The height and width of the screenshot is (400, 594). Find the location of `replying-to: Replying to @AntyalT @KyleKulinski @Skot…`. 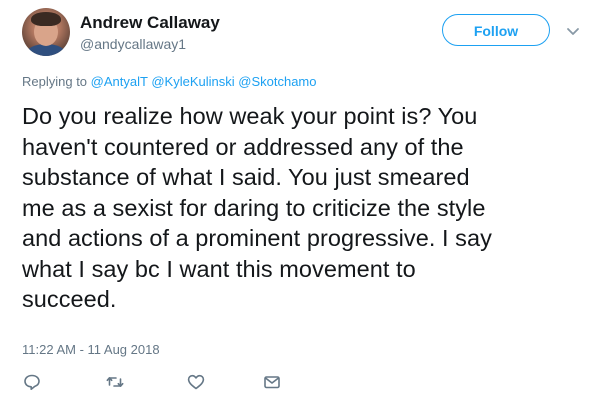

replying-to: Replying to @AntyalT @KyleKulinski @Skot… is located at coordinates (169, 81).